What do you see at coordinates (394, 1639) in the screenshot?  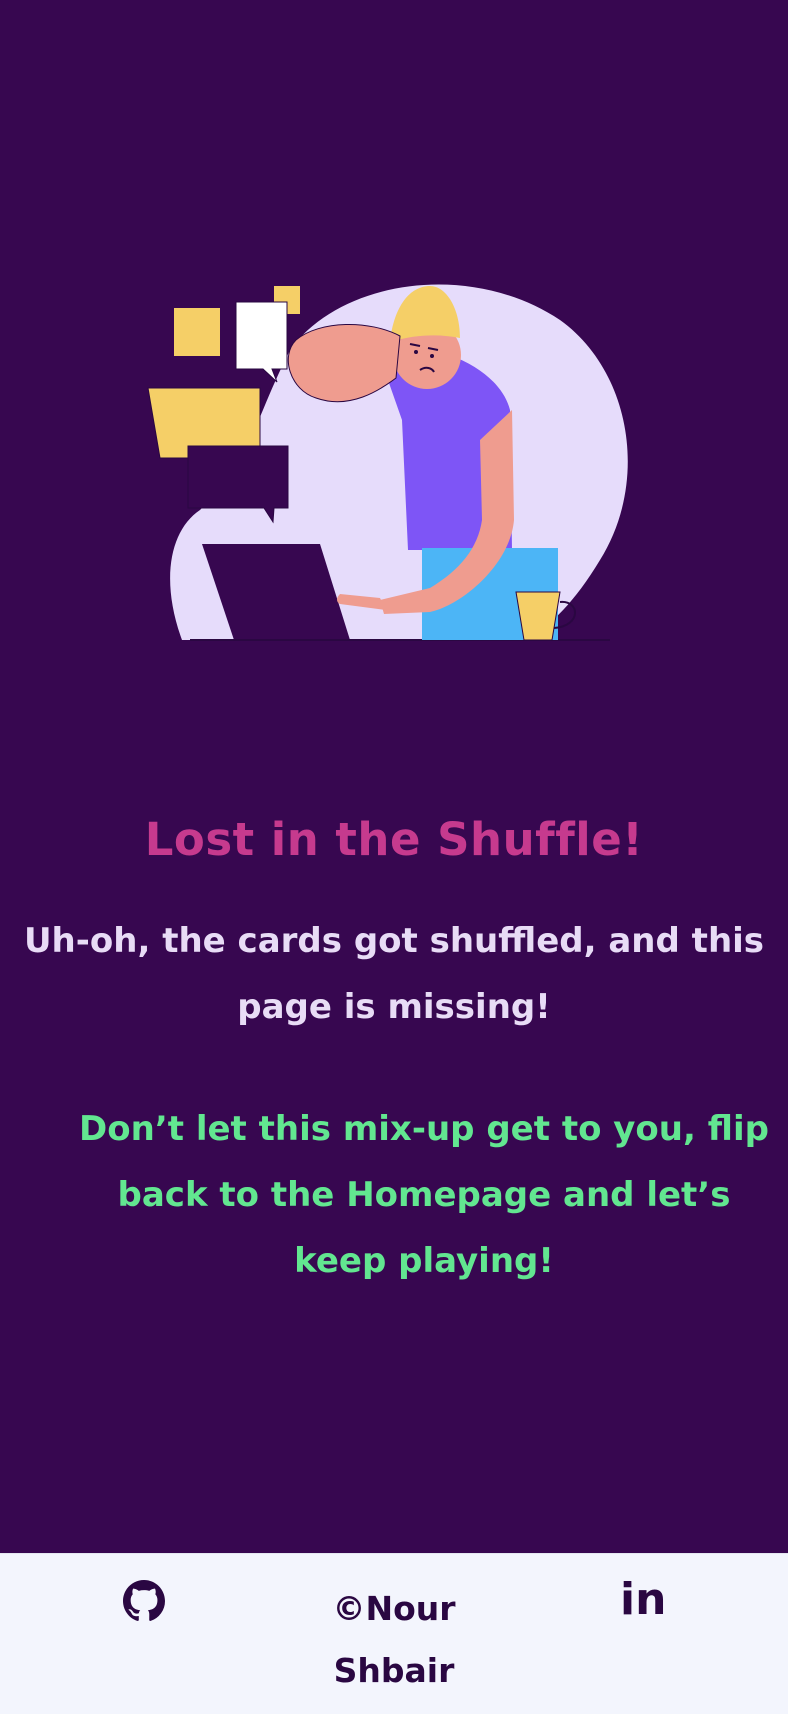 I see `copyright-text: ©Nour Shbair` at bounding box center [394, 1639].